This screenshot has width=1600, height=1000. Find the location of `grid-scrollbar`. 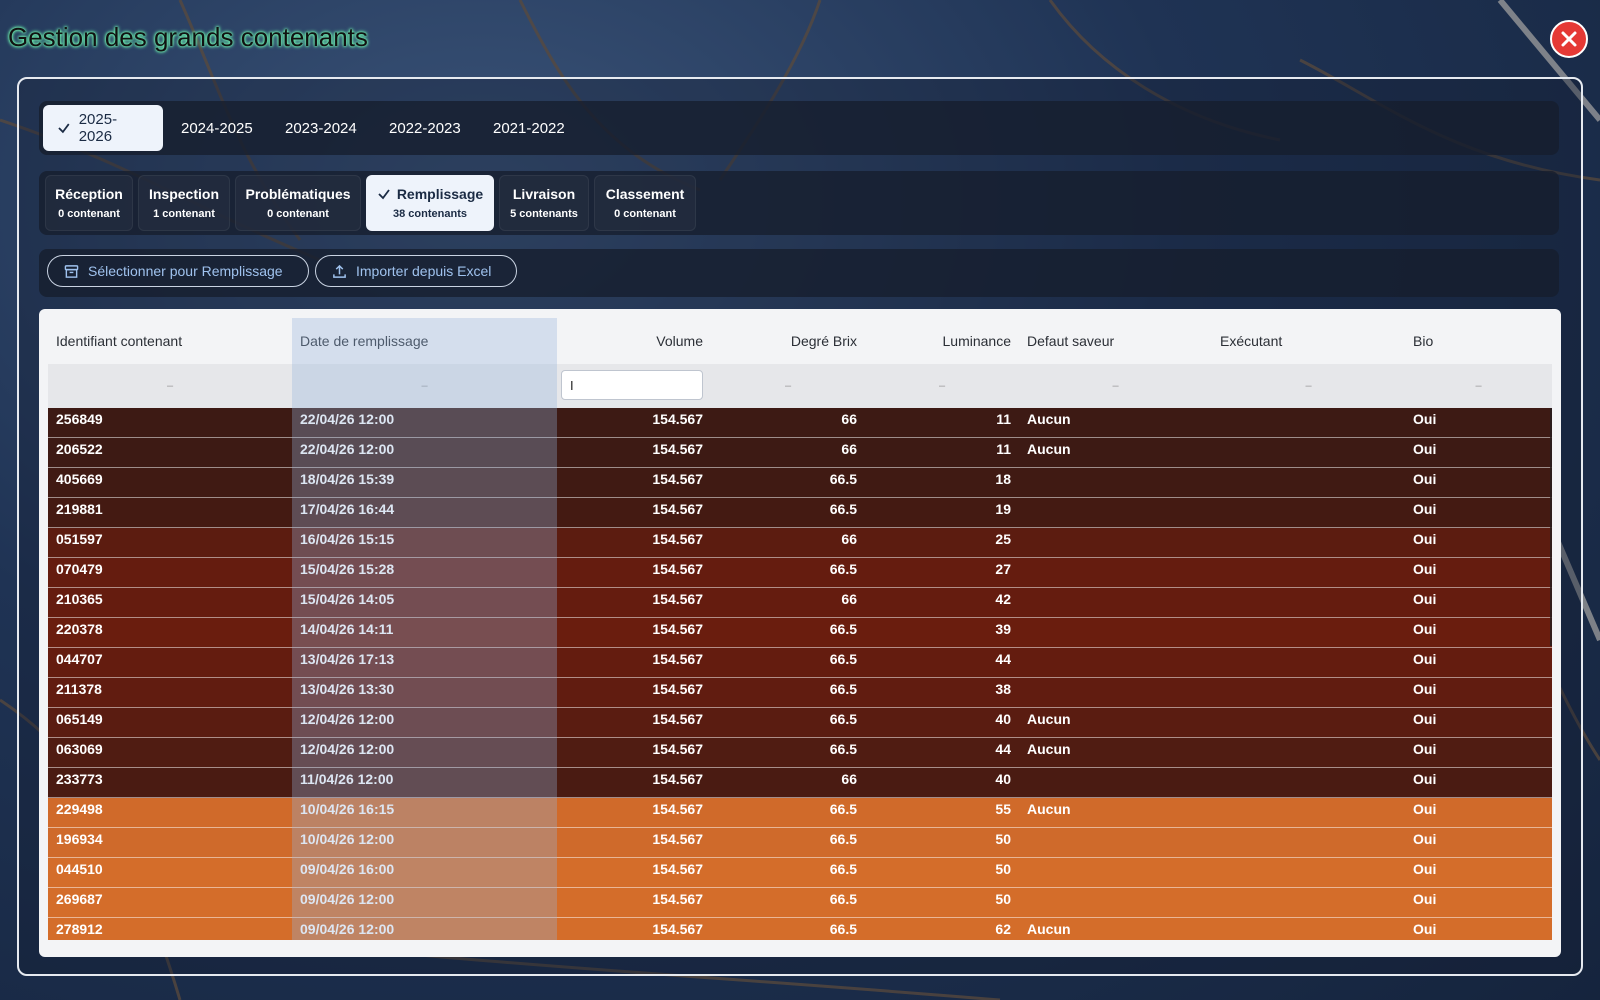

grid-scrollbar is located at coordinates (1551, 527).